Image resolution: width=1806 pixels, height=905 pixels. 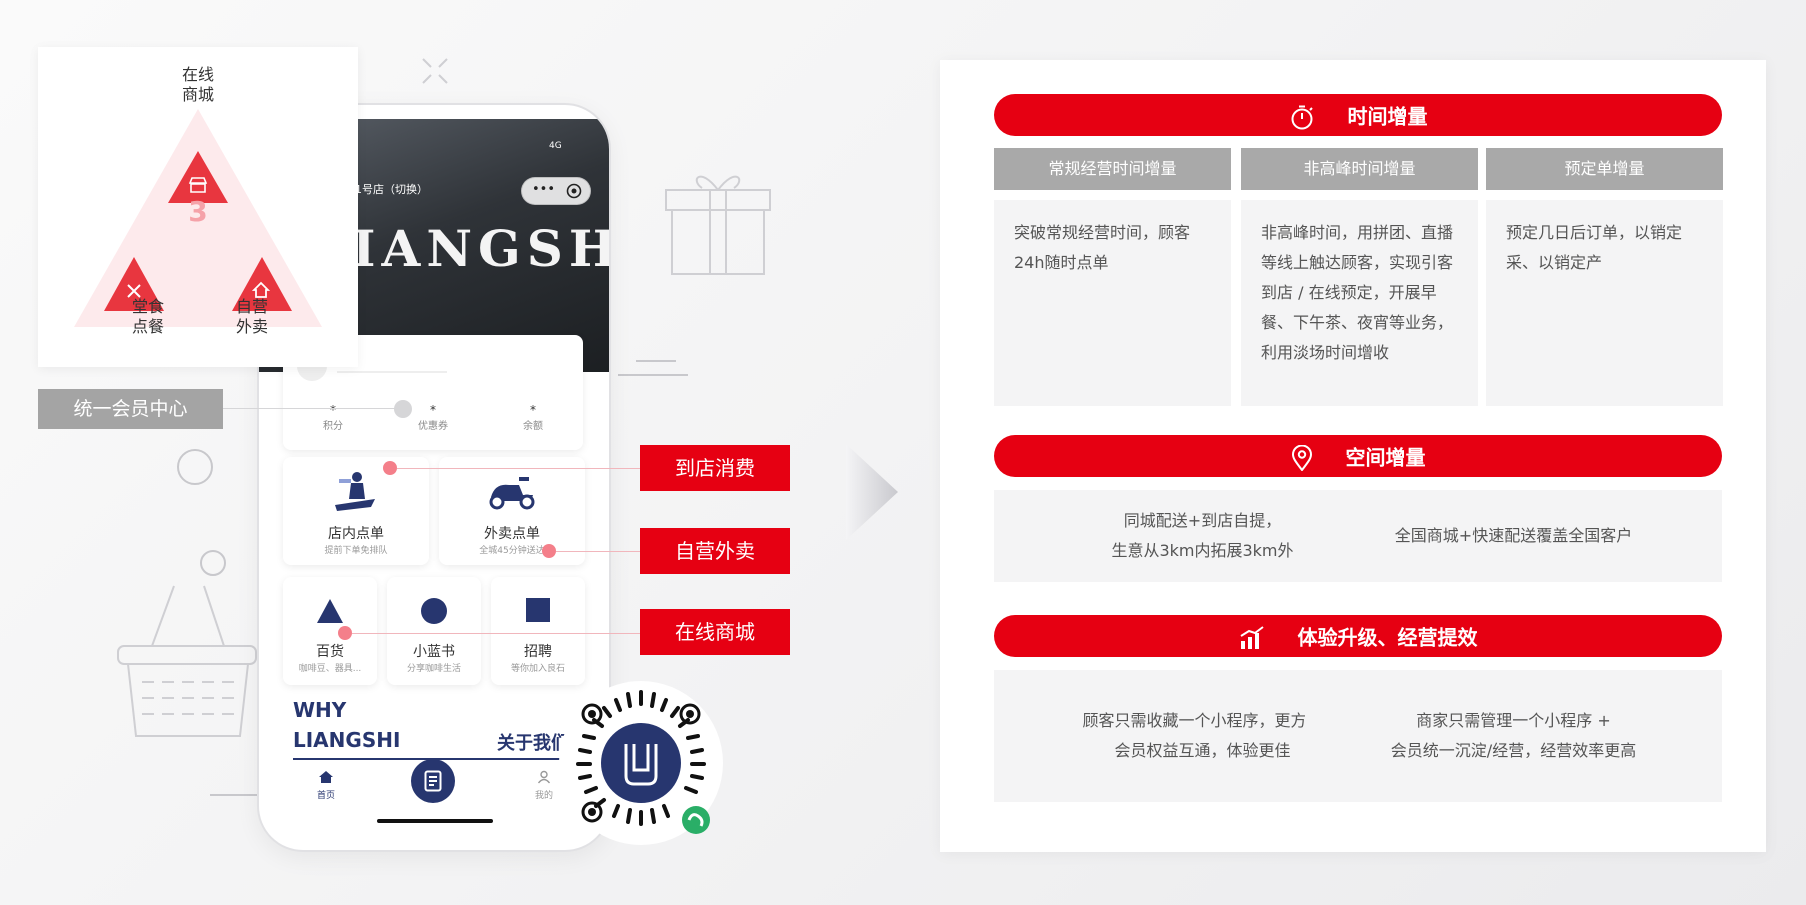 I want to click on stat-label: 优惠券, so click(x=433, y=426).